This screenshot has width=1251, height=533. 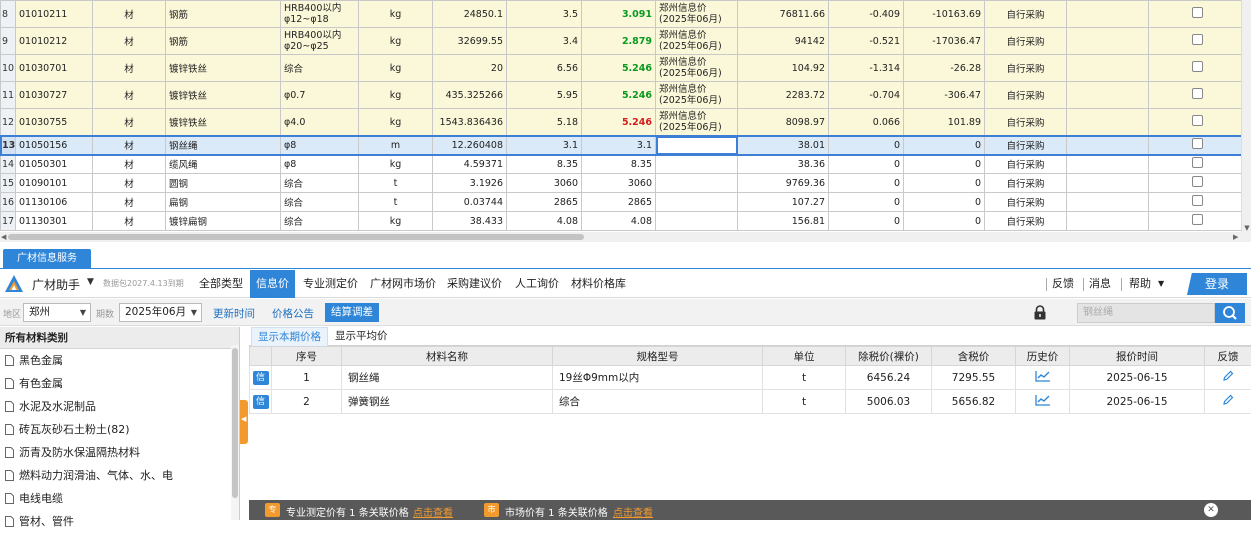 What do you see at coordinates (403, 284) in the screenshot?
I see `tab-market-price: 广材网市场价` at bounding box center [403, 284].